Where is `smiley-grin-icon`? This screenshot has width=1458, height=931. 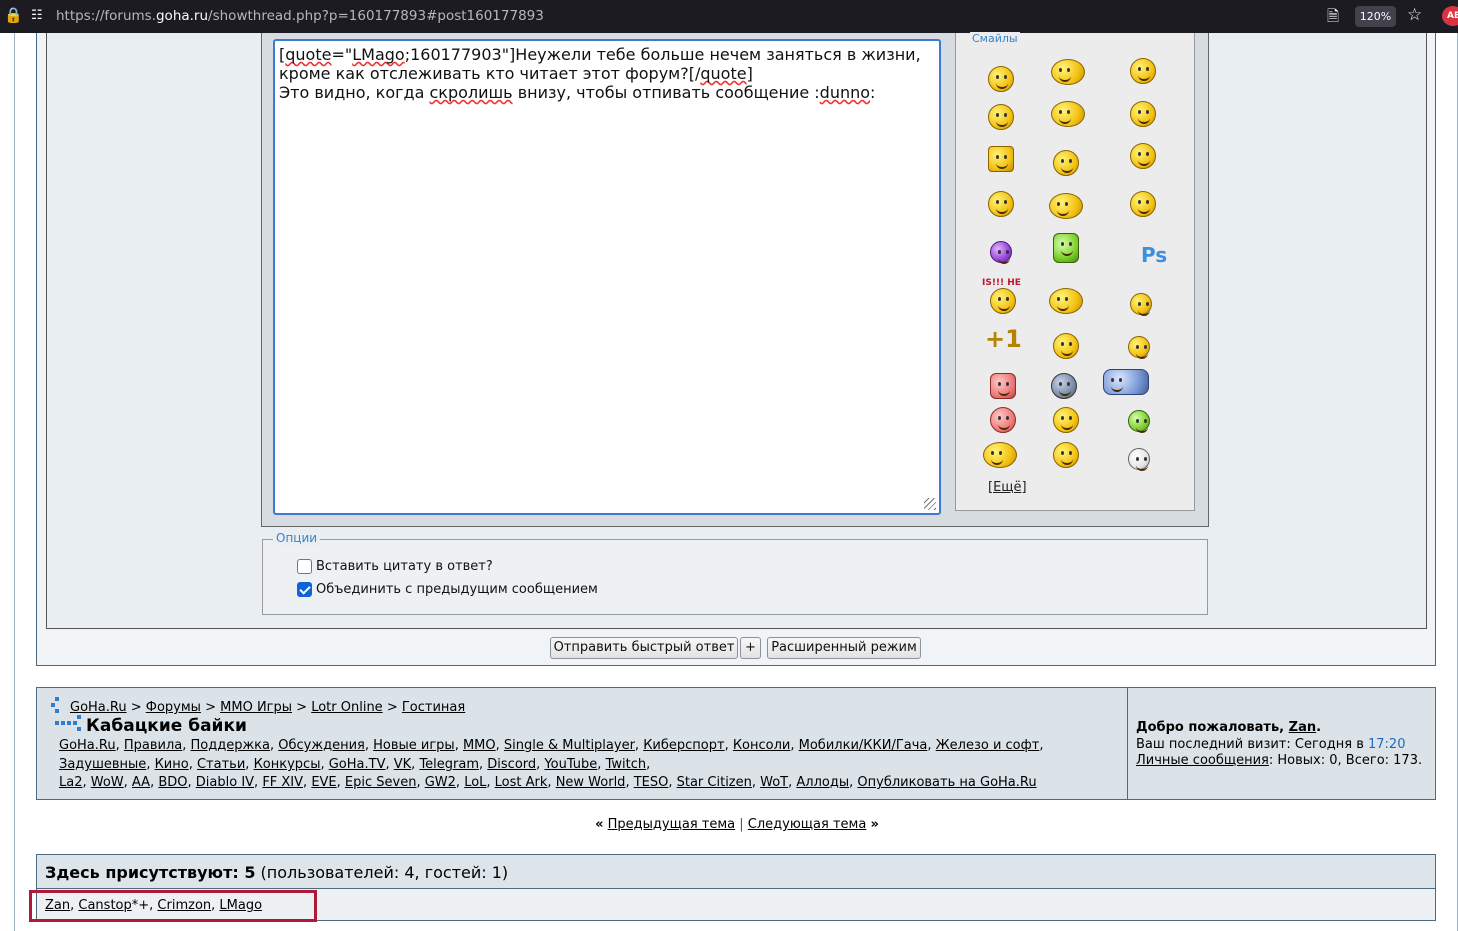 smiley-grin-icon is located at coordinates (1001, 117).